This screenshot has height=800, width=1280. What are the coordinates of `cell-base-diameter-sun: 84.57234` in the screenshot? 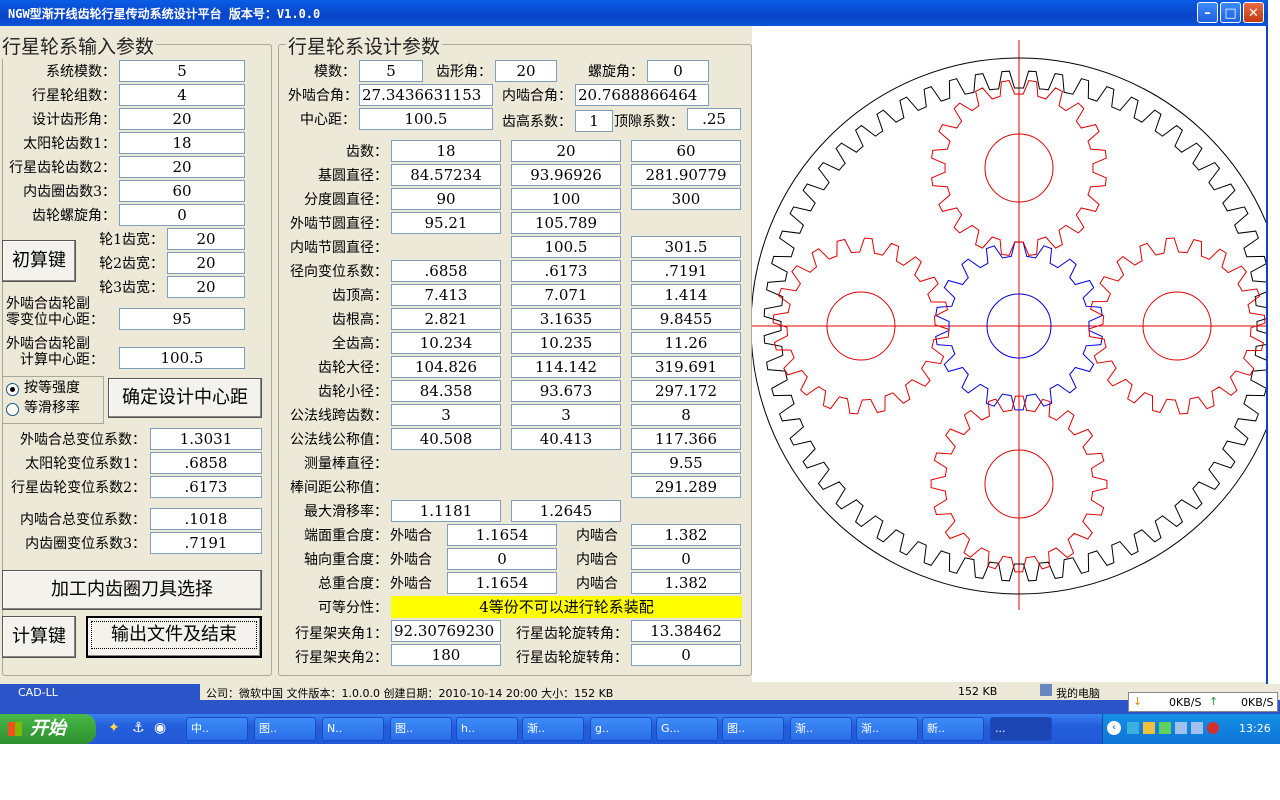 It's located at (446, 175).